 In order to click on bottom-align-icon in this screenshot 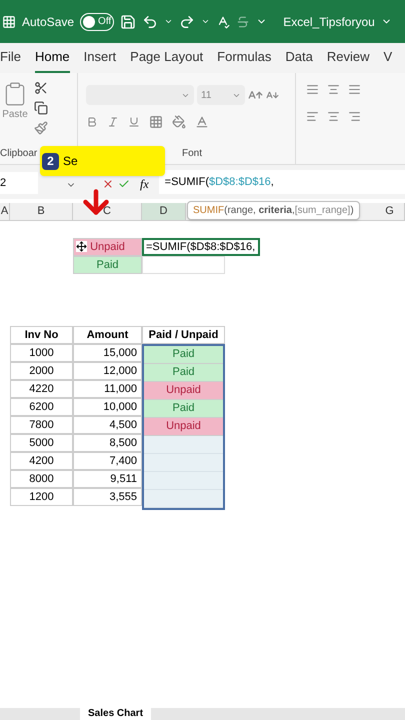, I will do `click(354, 89)`.